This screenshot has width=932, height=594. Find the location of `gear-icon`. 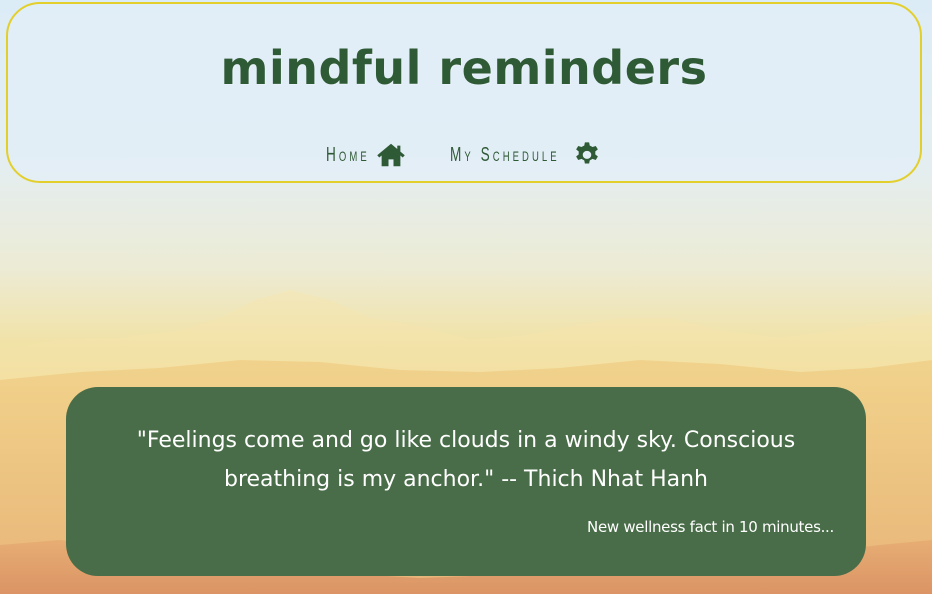

gear-icon is located at coordinates (587, 153).